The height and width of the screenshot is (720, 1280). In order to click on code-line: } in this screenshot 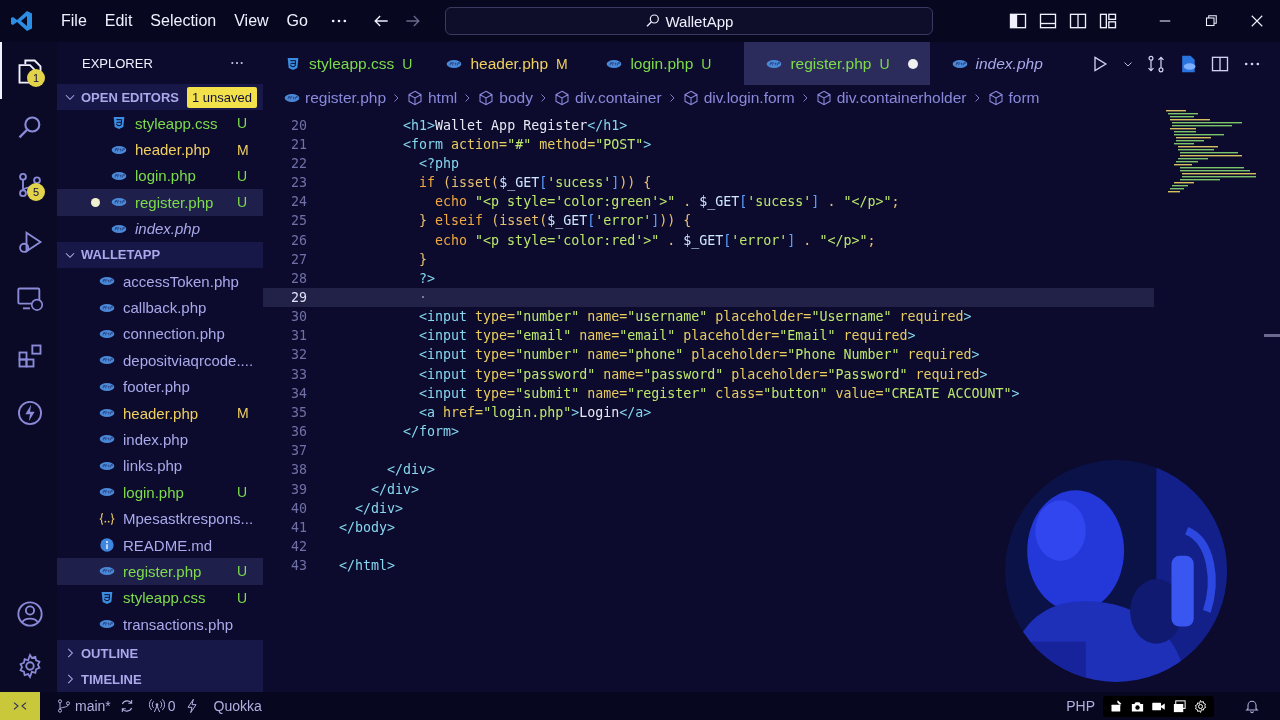, I will do `click(423, 259)`.